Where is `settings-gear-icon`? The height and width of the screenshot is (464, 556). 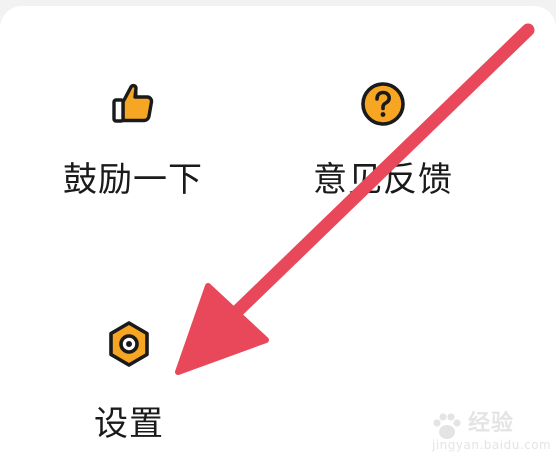
settings-gear-icon is located at coordinates (129, 344).